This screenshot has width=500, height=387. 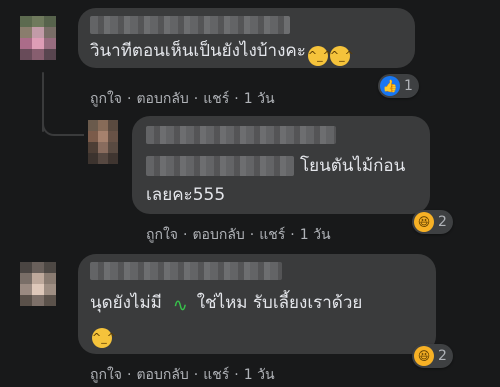 I want to click on comment-bubble: วินาทีตอนเห็นเป็นยังไงบ้างคะ ^_^^_^, so click(x=246, y=38).